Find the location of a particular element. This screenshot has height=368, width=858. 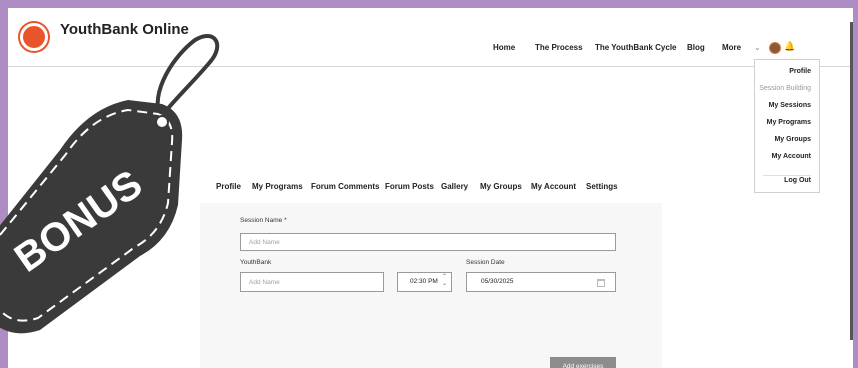

calendar-icon is located at coordinates (601, 283).